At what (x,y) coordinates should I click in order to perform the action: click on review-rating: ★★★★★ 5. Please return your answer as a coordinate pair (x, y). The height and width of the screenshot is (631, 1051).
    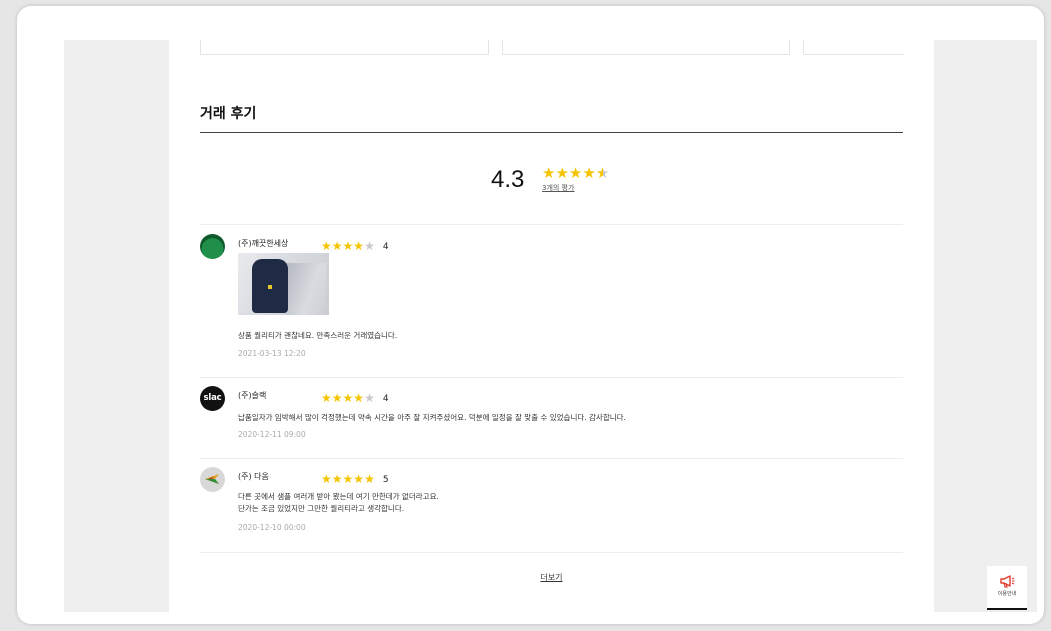
    Looking at the image, I should click on (355, 477).